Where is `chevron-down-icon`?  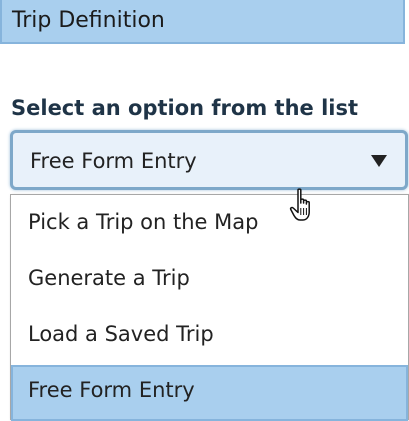 chevron-down-icon is located at coordinates (379, 161).